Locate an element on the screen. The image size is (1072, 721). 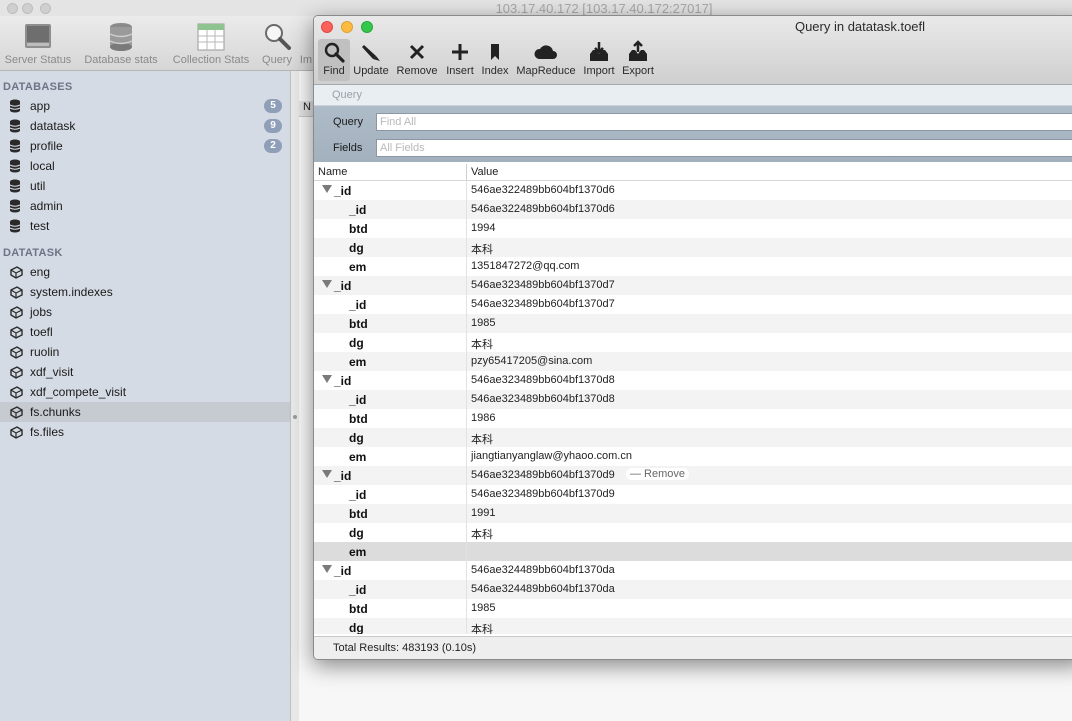
document-row: _id 546ae323489bb604bf1370d9 — Remove is located at coordinates (693, 475).